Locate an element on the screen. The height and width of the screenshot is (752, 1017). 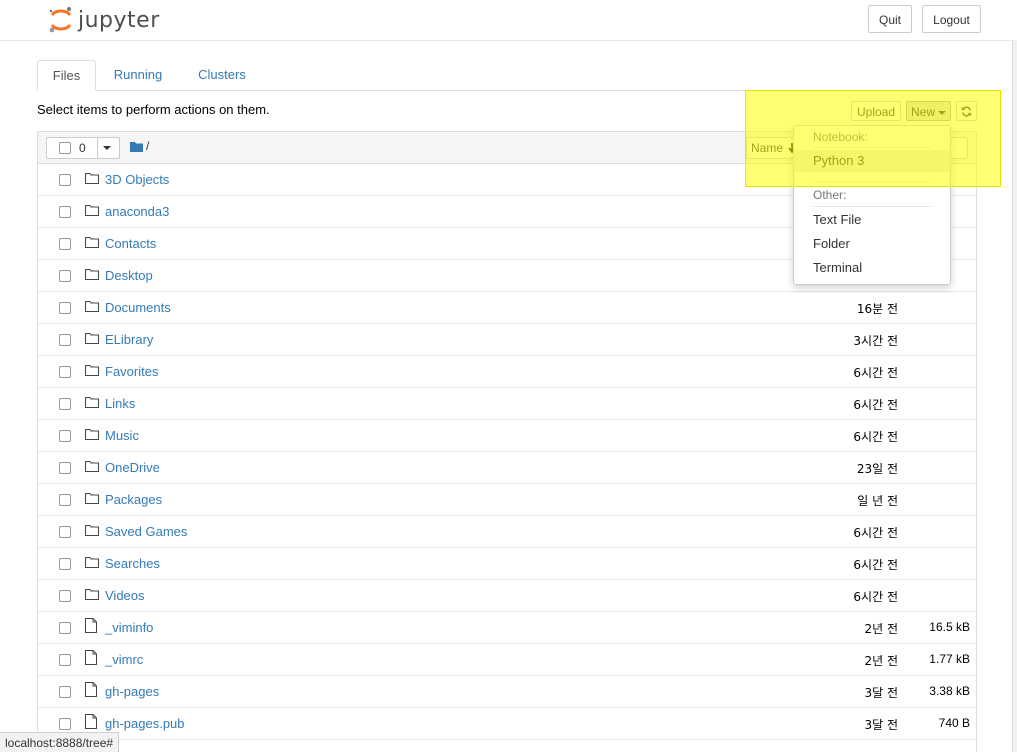
select-all-checkbox is located at coordinates (65, 148).